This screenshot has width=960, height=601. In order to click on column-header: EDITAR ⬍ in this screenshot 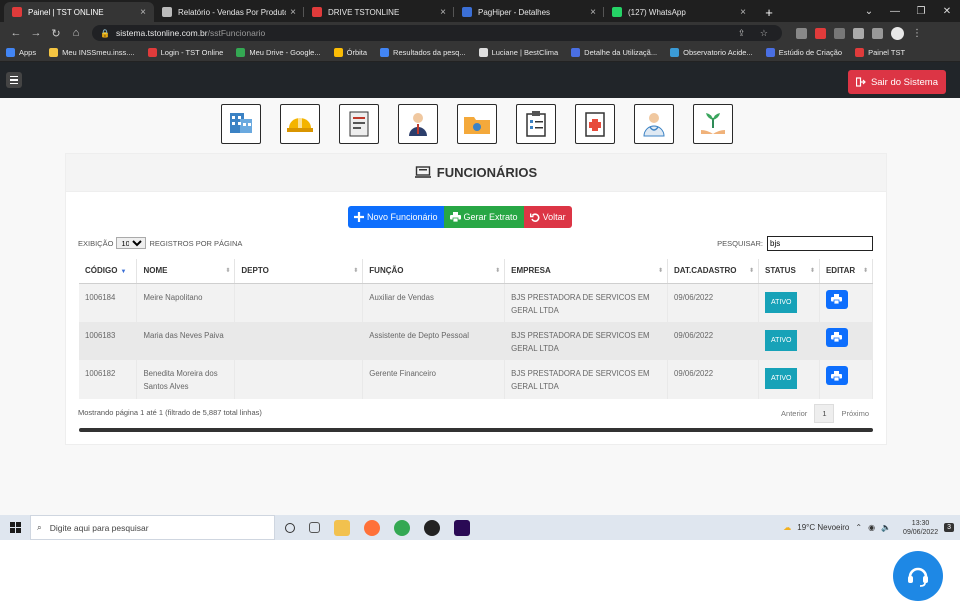, I will do `click(846, 271)`.